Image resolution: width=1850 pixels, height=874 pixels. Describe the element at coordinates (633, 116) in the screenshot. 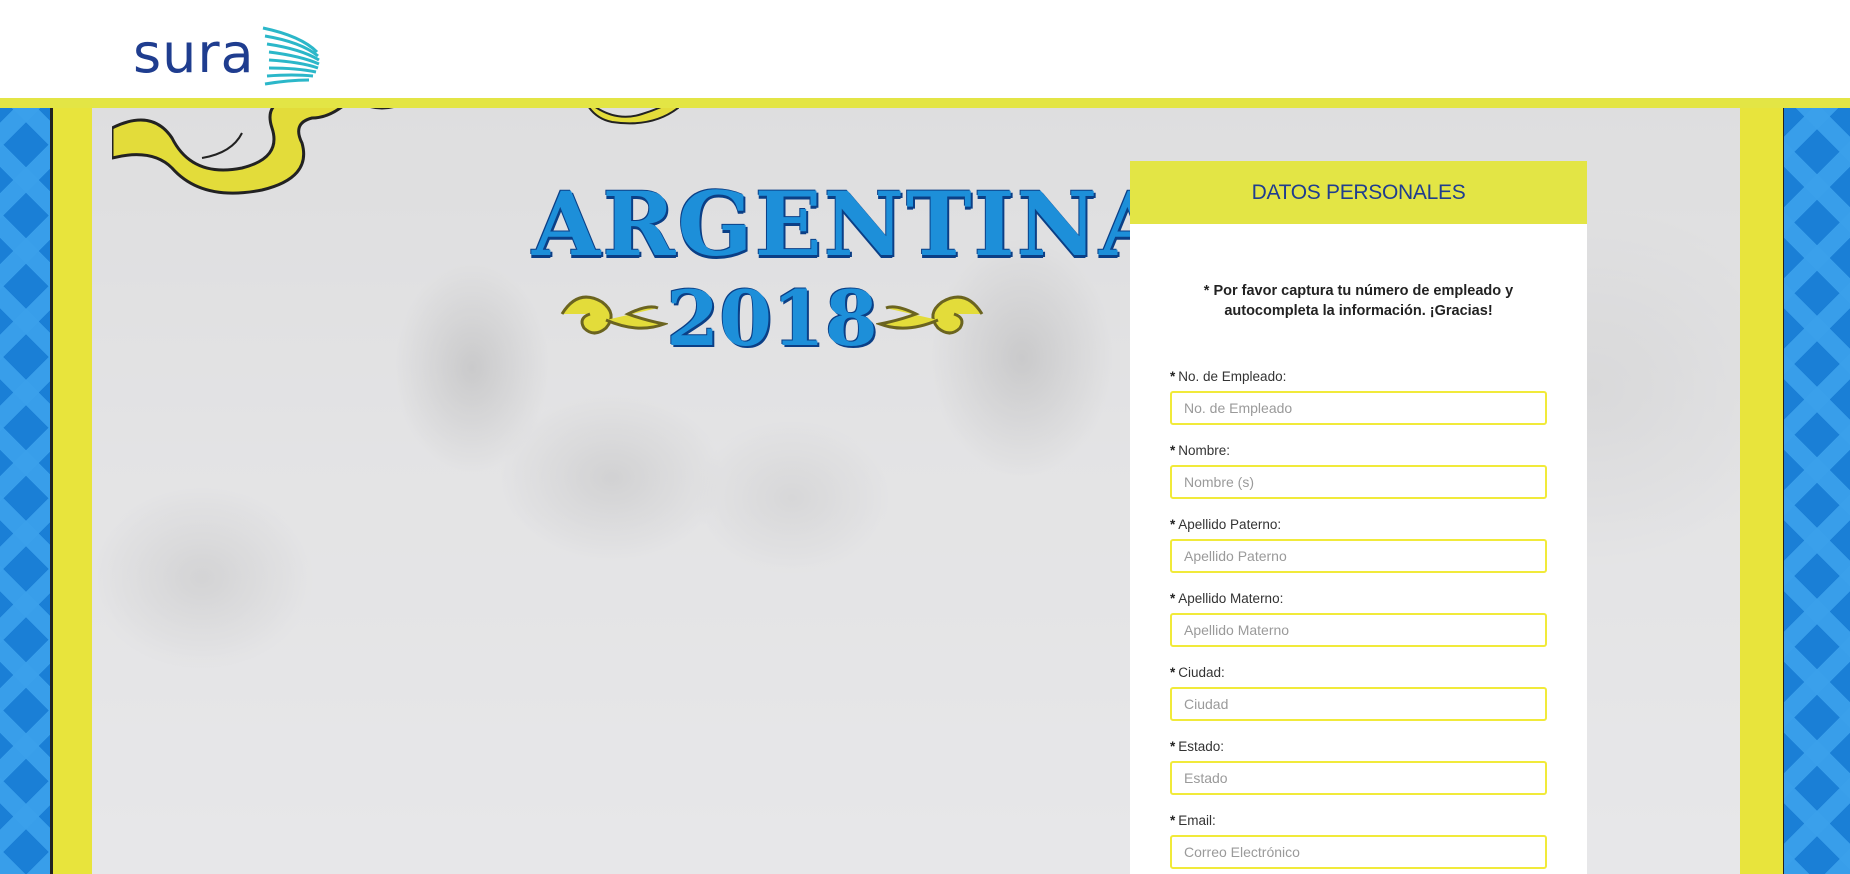

I see `top-ornament-icon` at that location.